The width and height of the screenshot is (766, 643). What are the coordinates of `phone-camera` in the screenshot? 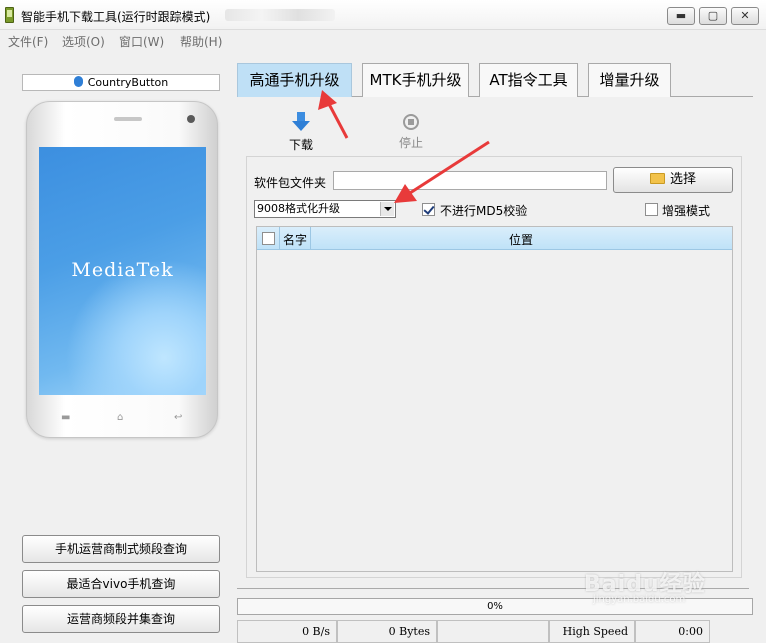 It's located at (191, 119).